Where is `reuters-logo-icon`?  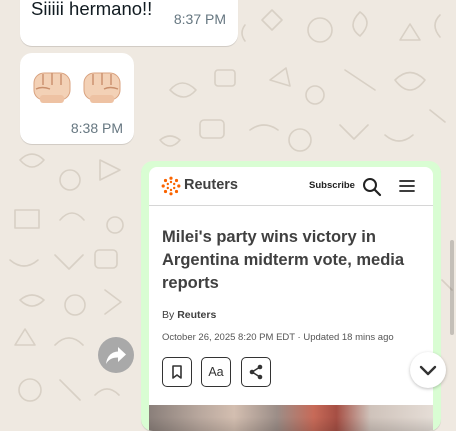
reuters-logo-icon is located at coordinates (171, 186).